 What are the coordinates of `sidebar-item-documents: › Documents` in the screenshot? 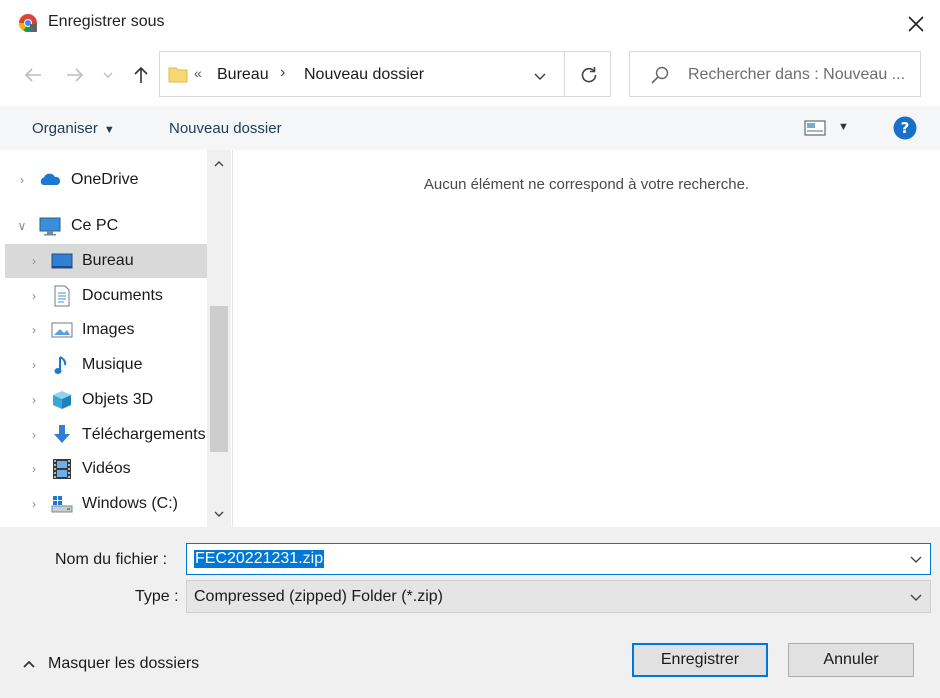 It's located at (106, 296).